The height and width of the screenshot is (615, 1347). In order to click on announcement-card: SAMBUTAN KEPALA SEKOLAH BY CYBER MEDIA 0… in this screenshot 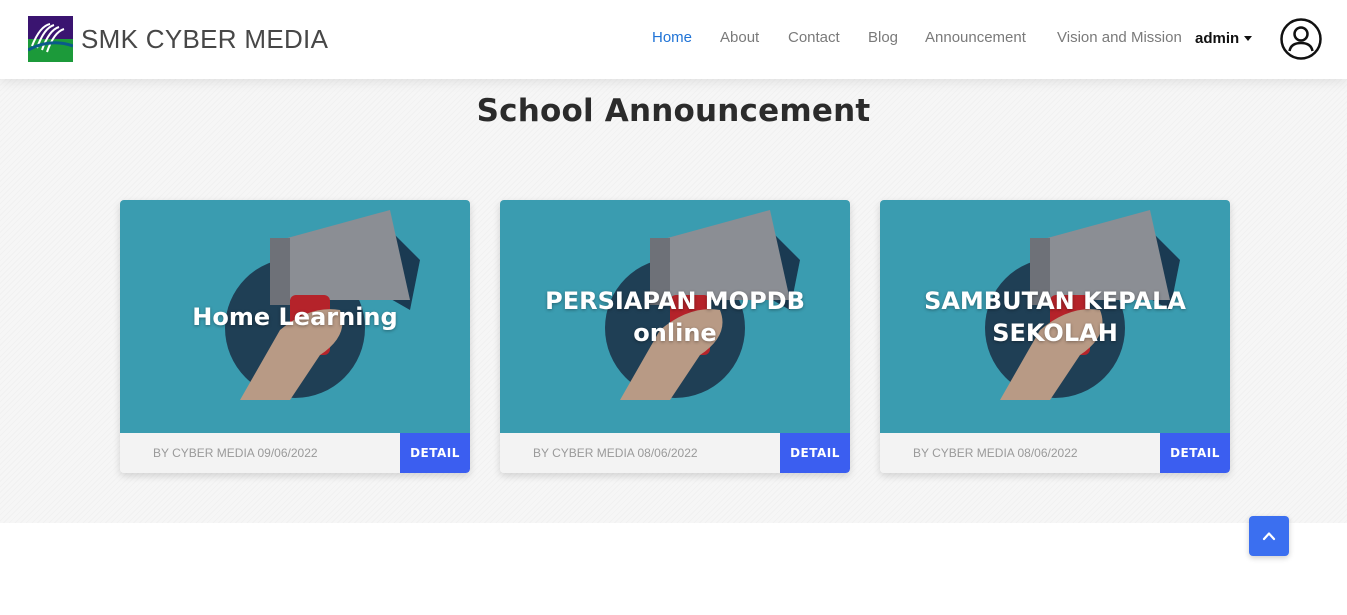, I will do `click(1055, 336)`.